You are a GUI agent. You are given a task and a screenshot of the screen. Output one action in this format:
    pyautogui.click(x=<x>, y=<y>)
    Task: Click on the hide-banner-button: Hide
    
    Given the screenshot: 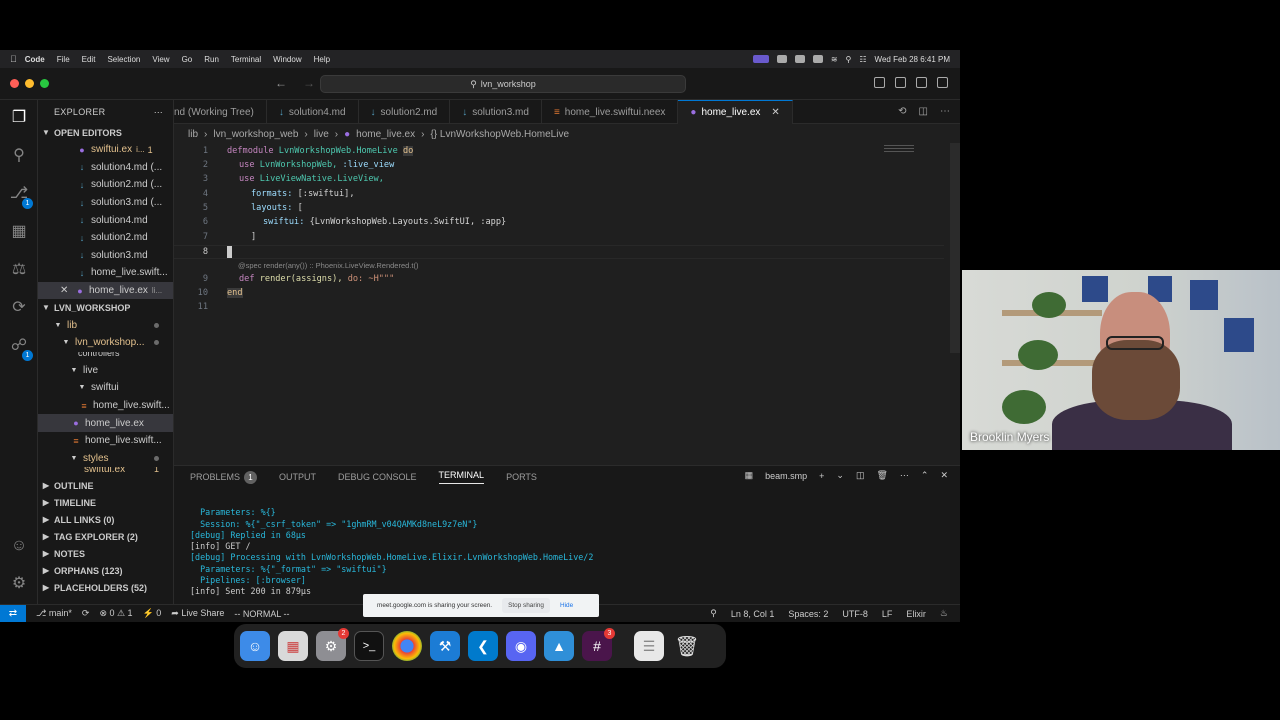 What is the action you would take?
    pyautogui.click(x=566, y=605)
    